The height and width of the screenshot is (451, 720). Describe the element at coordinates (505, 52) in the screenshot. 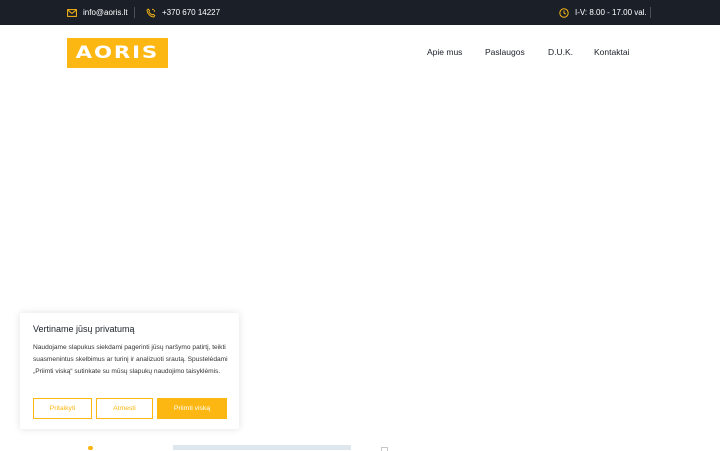

I see `nav-item-paslaugos: Paslaugos` at that location.